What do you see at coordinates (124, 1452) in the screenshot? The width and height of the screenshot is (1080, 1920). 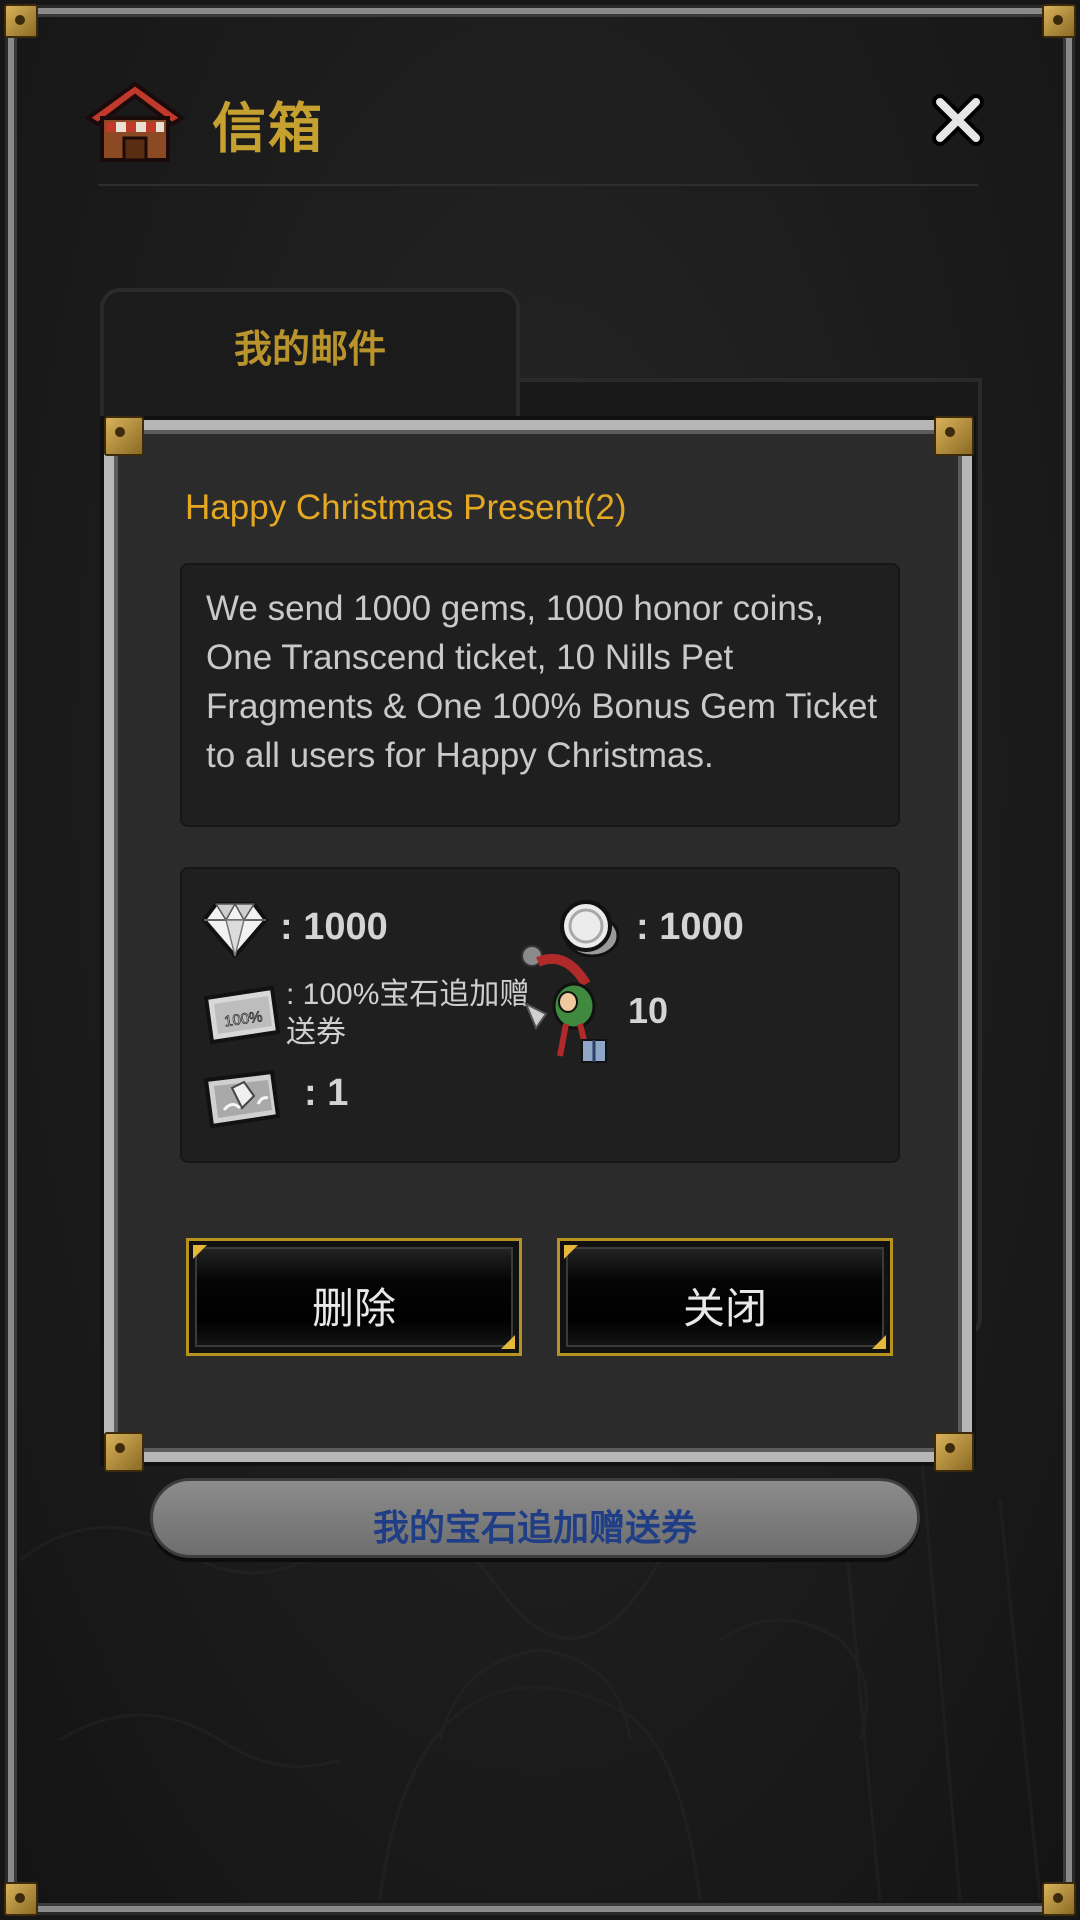 I see `dialog-corner-bl` at bounding box center [124, 1452].